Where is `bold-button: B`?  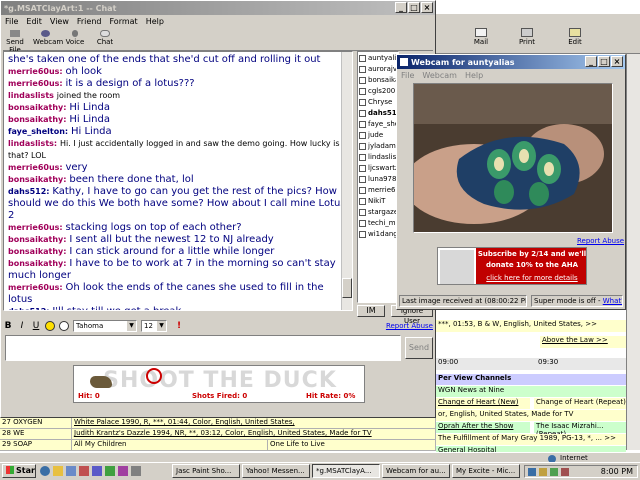 bold-button: B is located at coordinates (8, 326).